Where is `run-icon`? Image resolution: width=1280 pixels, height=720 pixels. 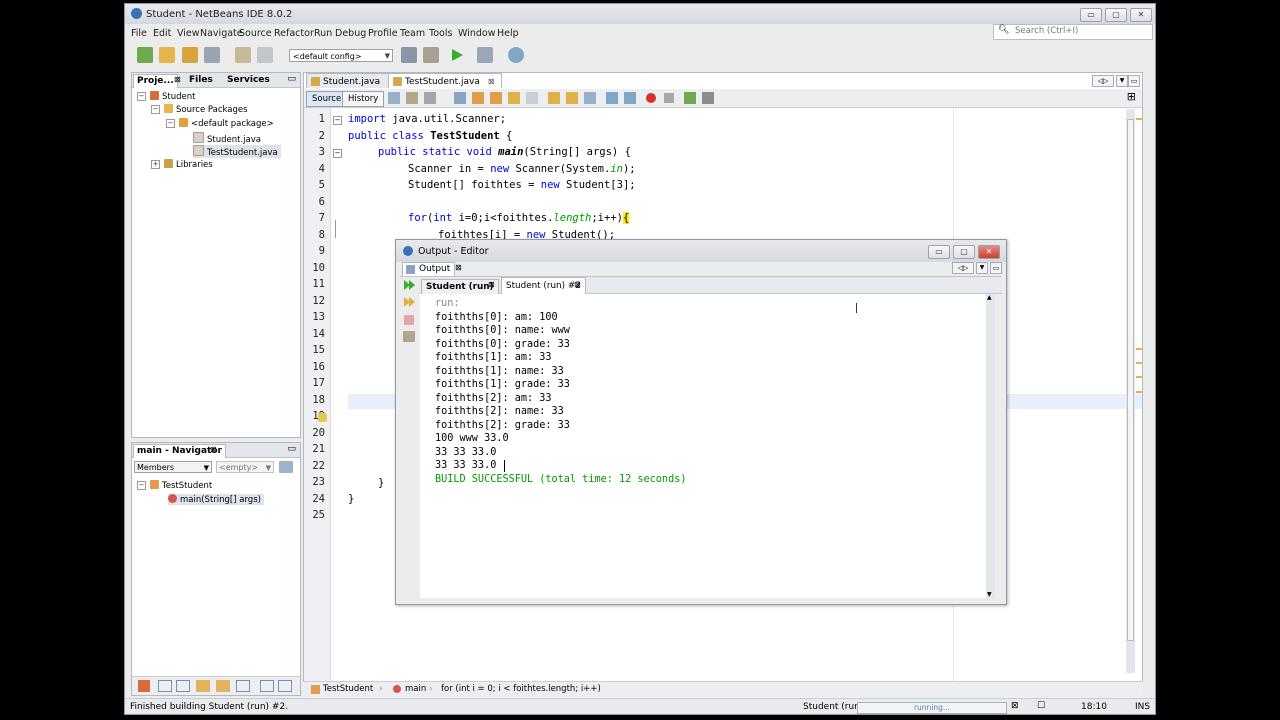 run-icon is located at coordinates (457, 55).